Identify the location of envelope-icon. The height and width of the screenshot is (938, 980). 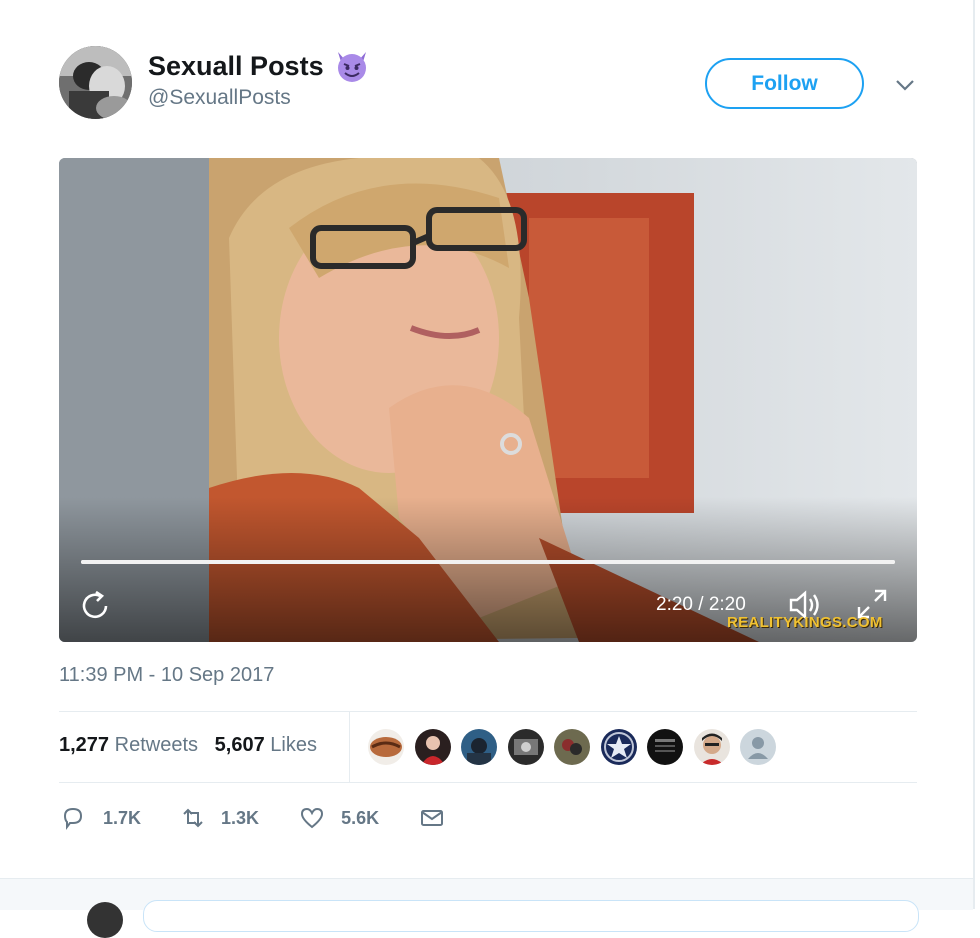
(432, 818).